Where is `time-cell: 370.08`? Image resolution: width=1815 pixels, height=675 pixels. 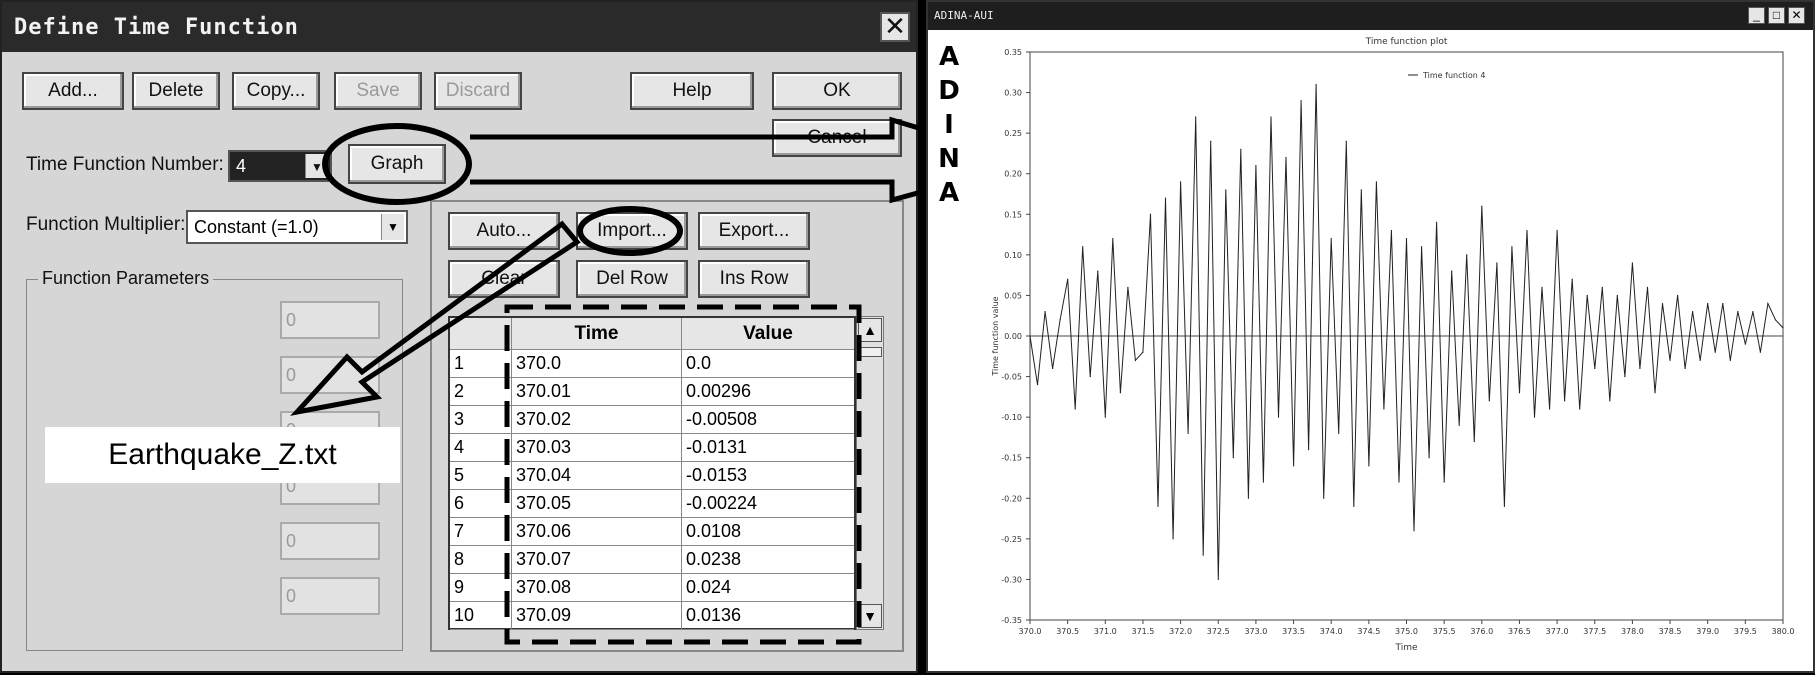
time-cell: 370.08 is located at coordinates (597, 587).